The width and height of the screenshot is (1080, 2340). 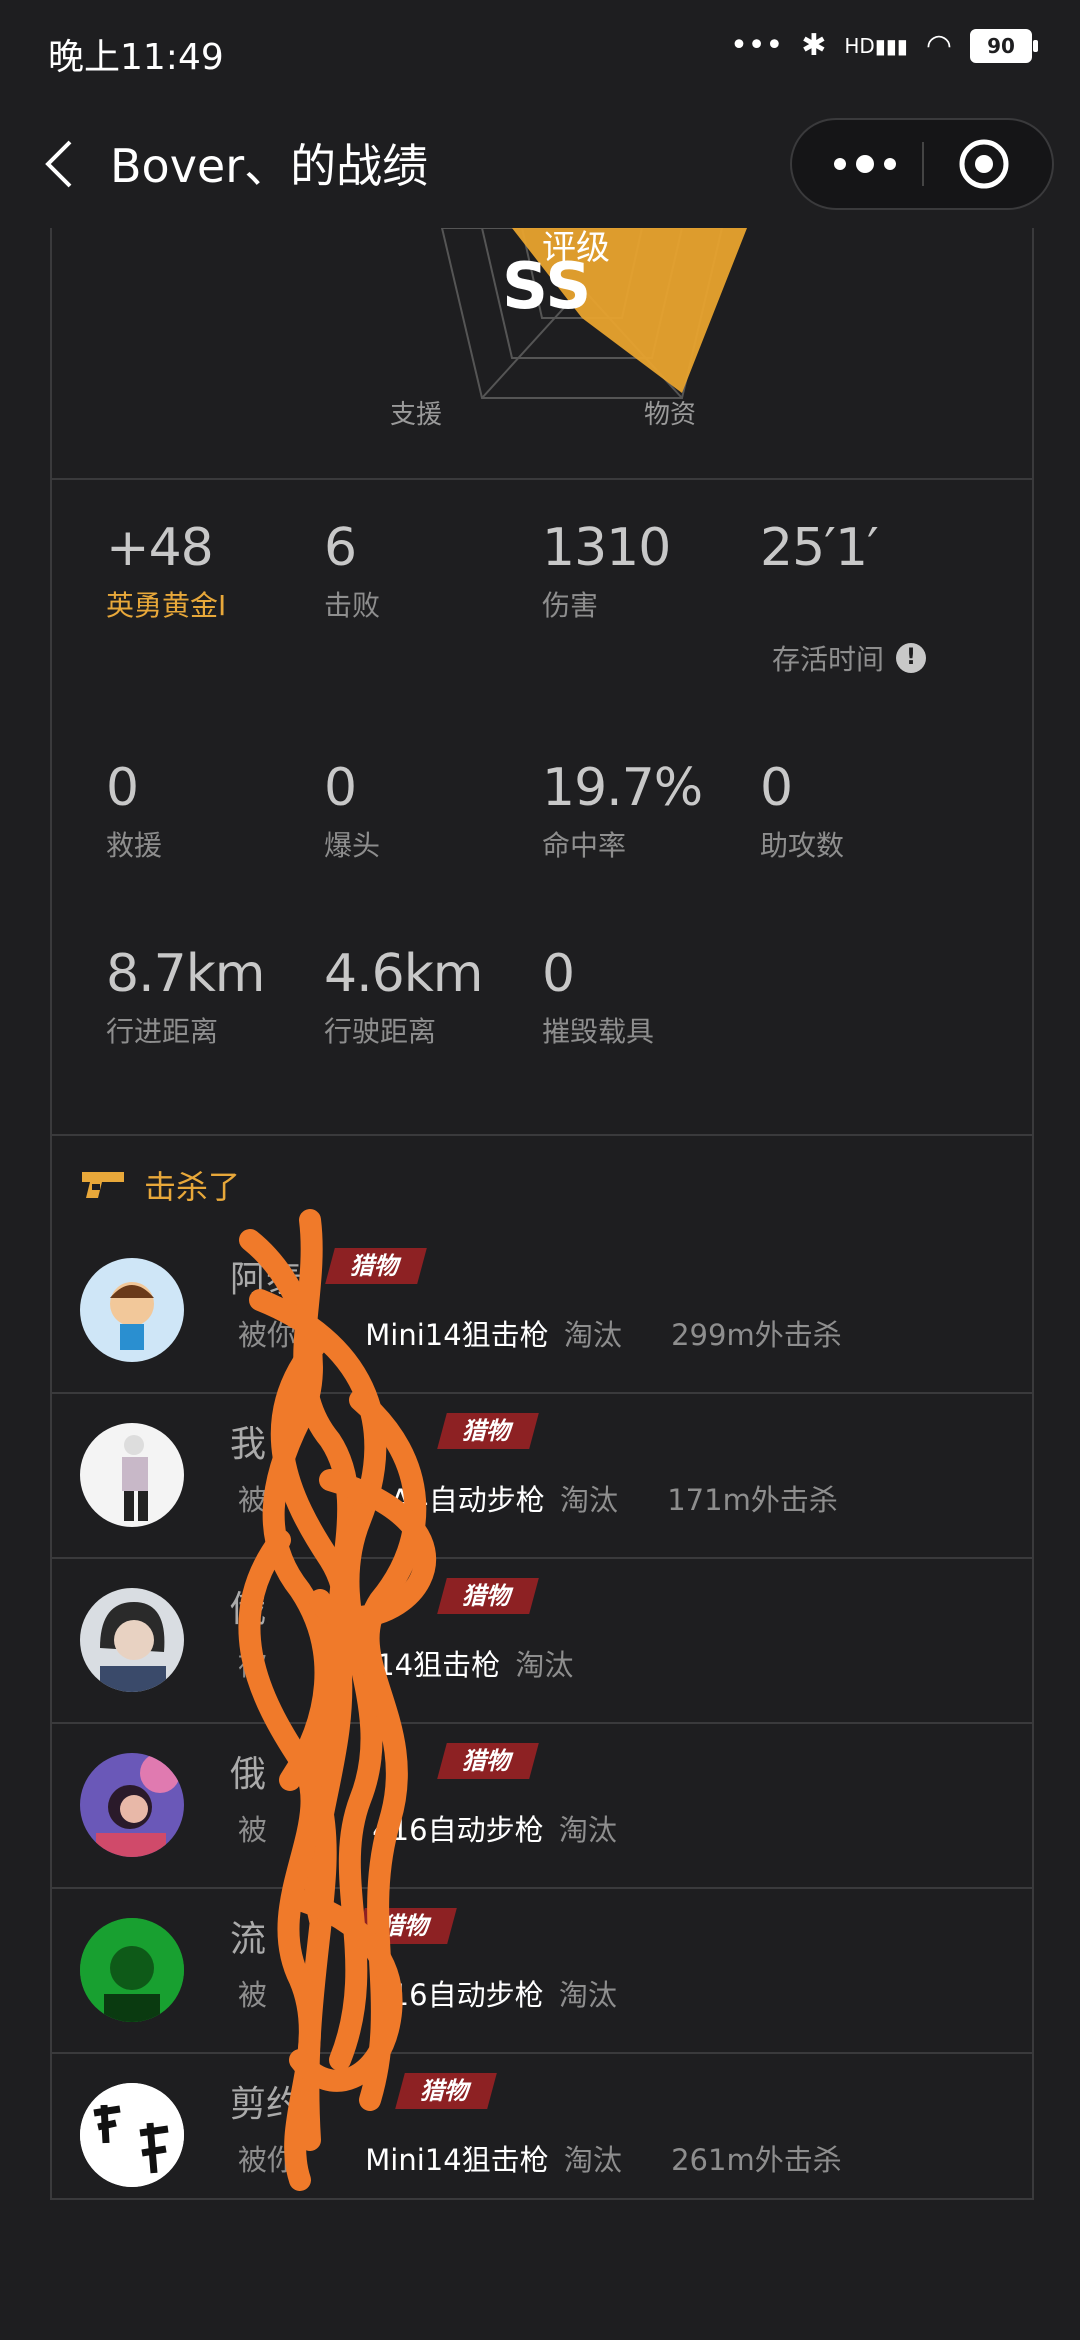 What do you see at coordinates (1004, 45) in the screenshot?
I see `battery-icon: 90` at bounding box center [1004, 45].